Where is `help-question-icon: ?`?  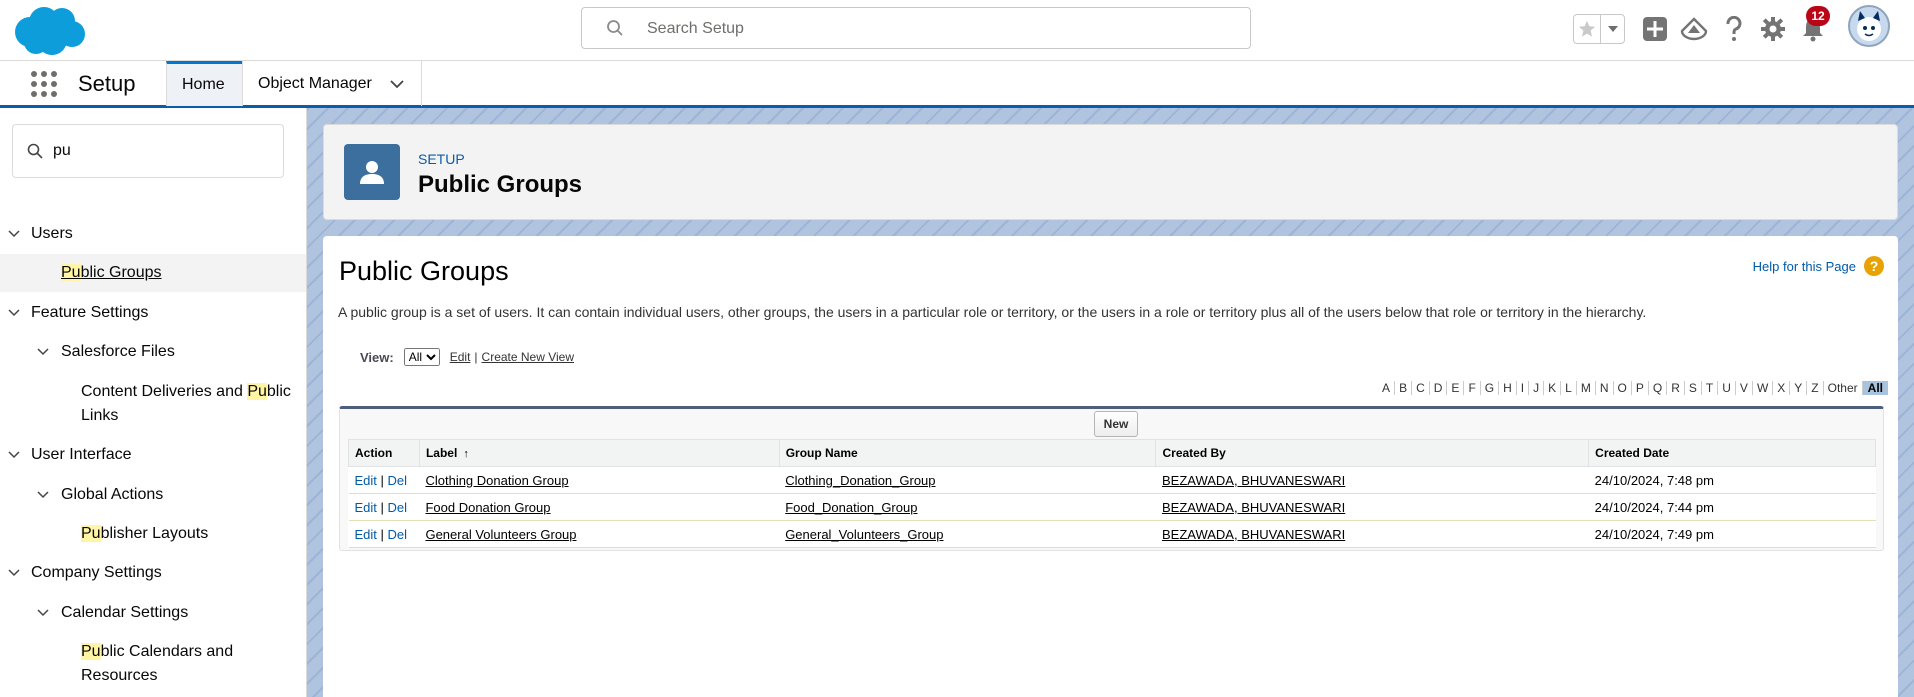 help-question-icon: ? is located at coordinates (1874, 266).